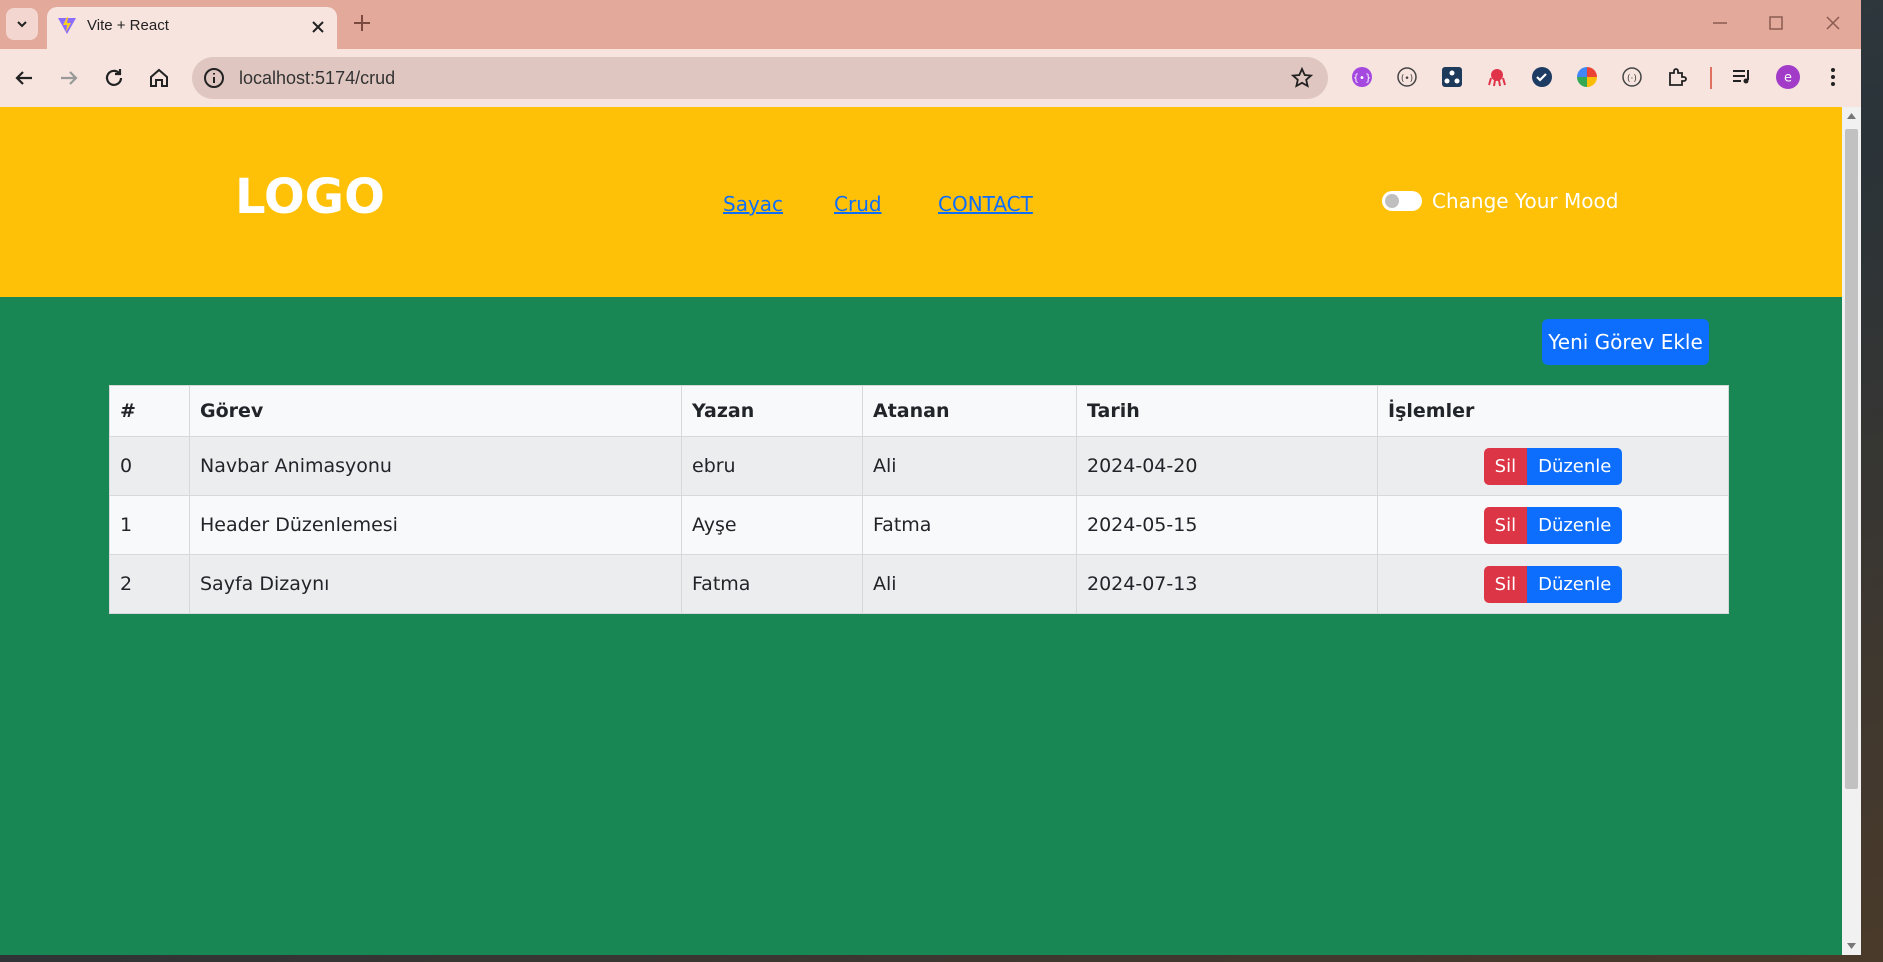  I want to click on col-header-date: Tarih, so click(1227, 411).